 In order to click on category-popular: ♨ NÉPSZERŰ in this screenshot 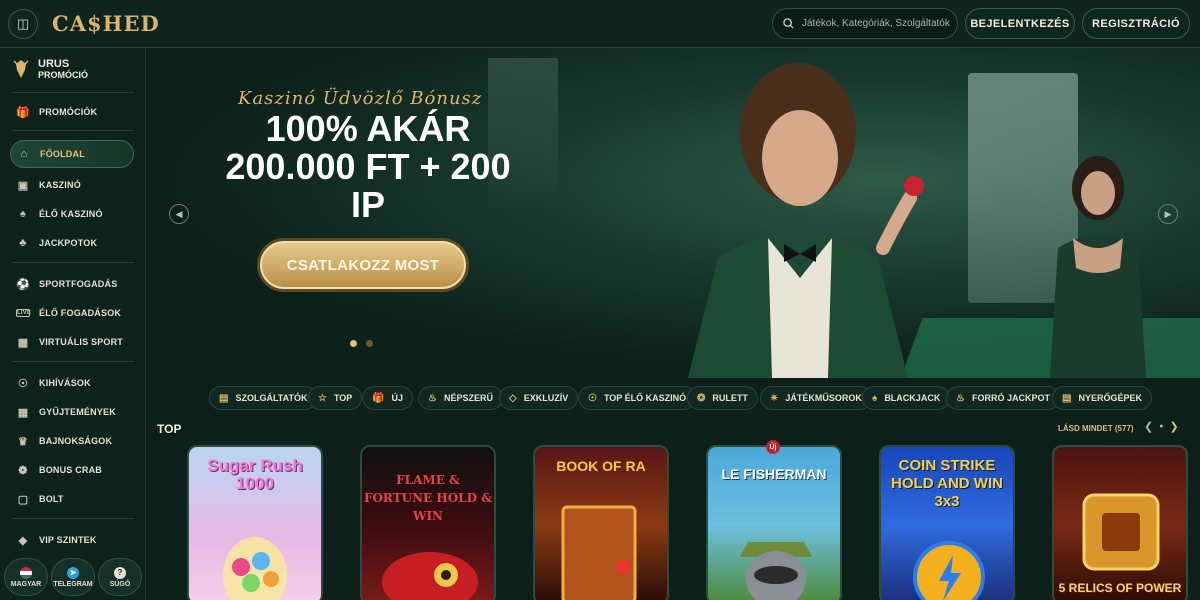, I will do `click(460, 398)`.